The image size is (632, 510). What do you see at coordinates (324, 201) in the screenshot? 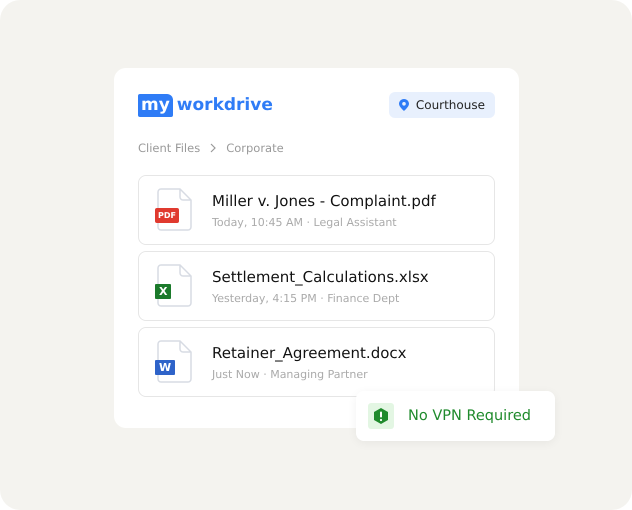
I see `file-name: Miller v. Jones - Complaint.pdf` at bounding box center [324, 201].